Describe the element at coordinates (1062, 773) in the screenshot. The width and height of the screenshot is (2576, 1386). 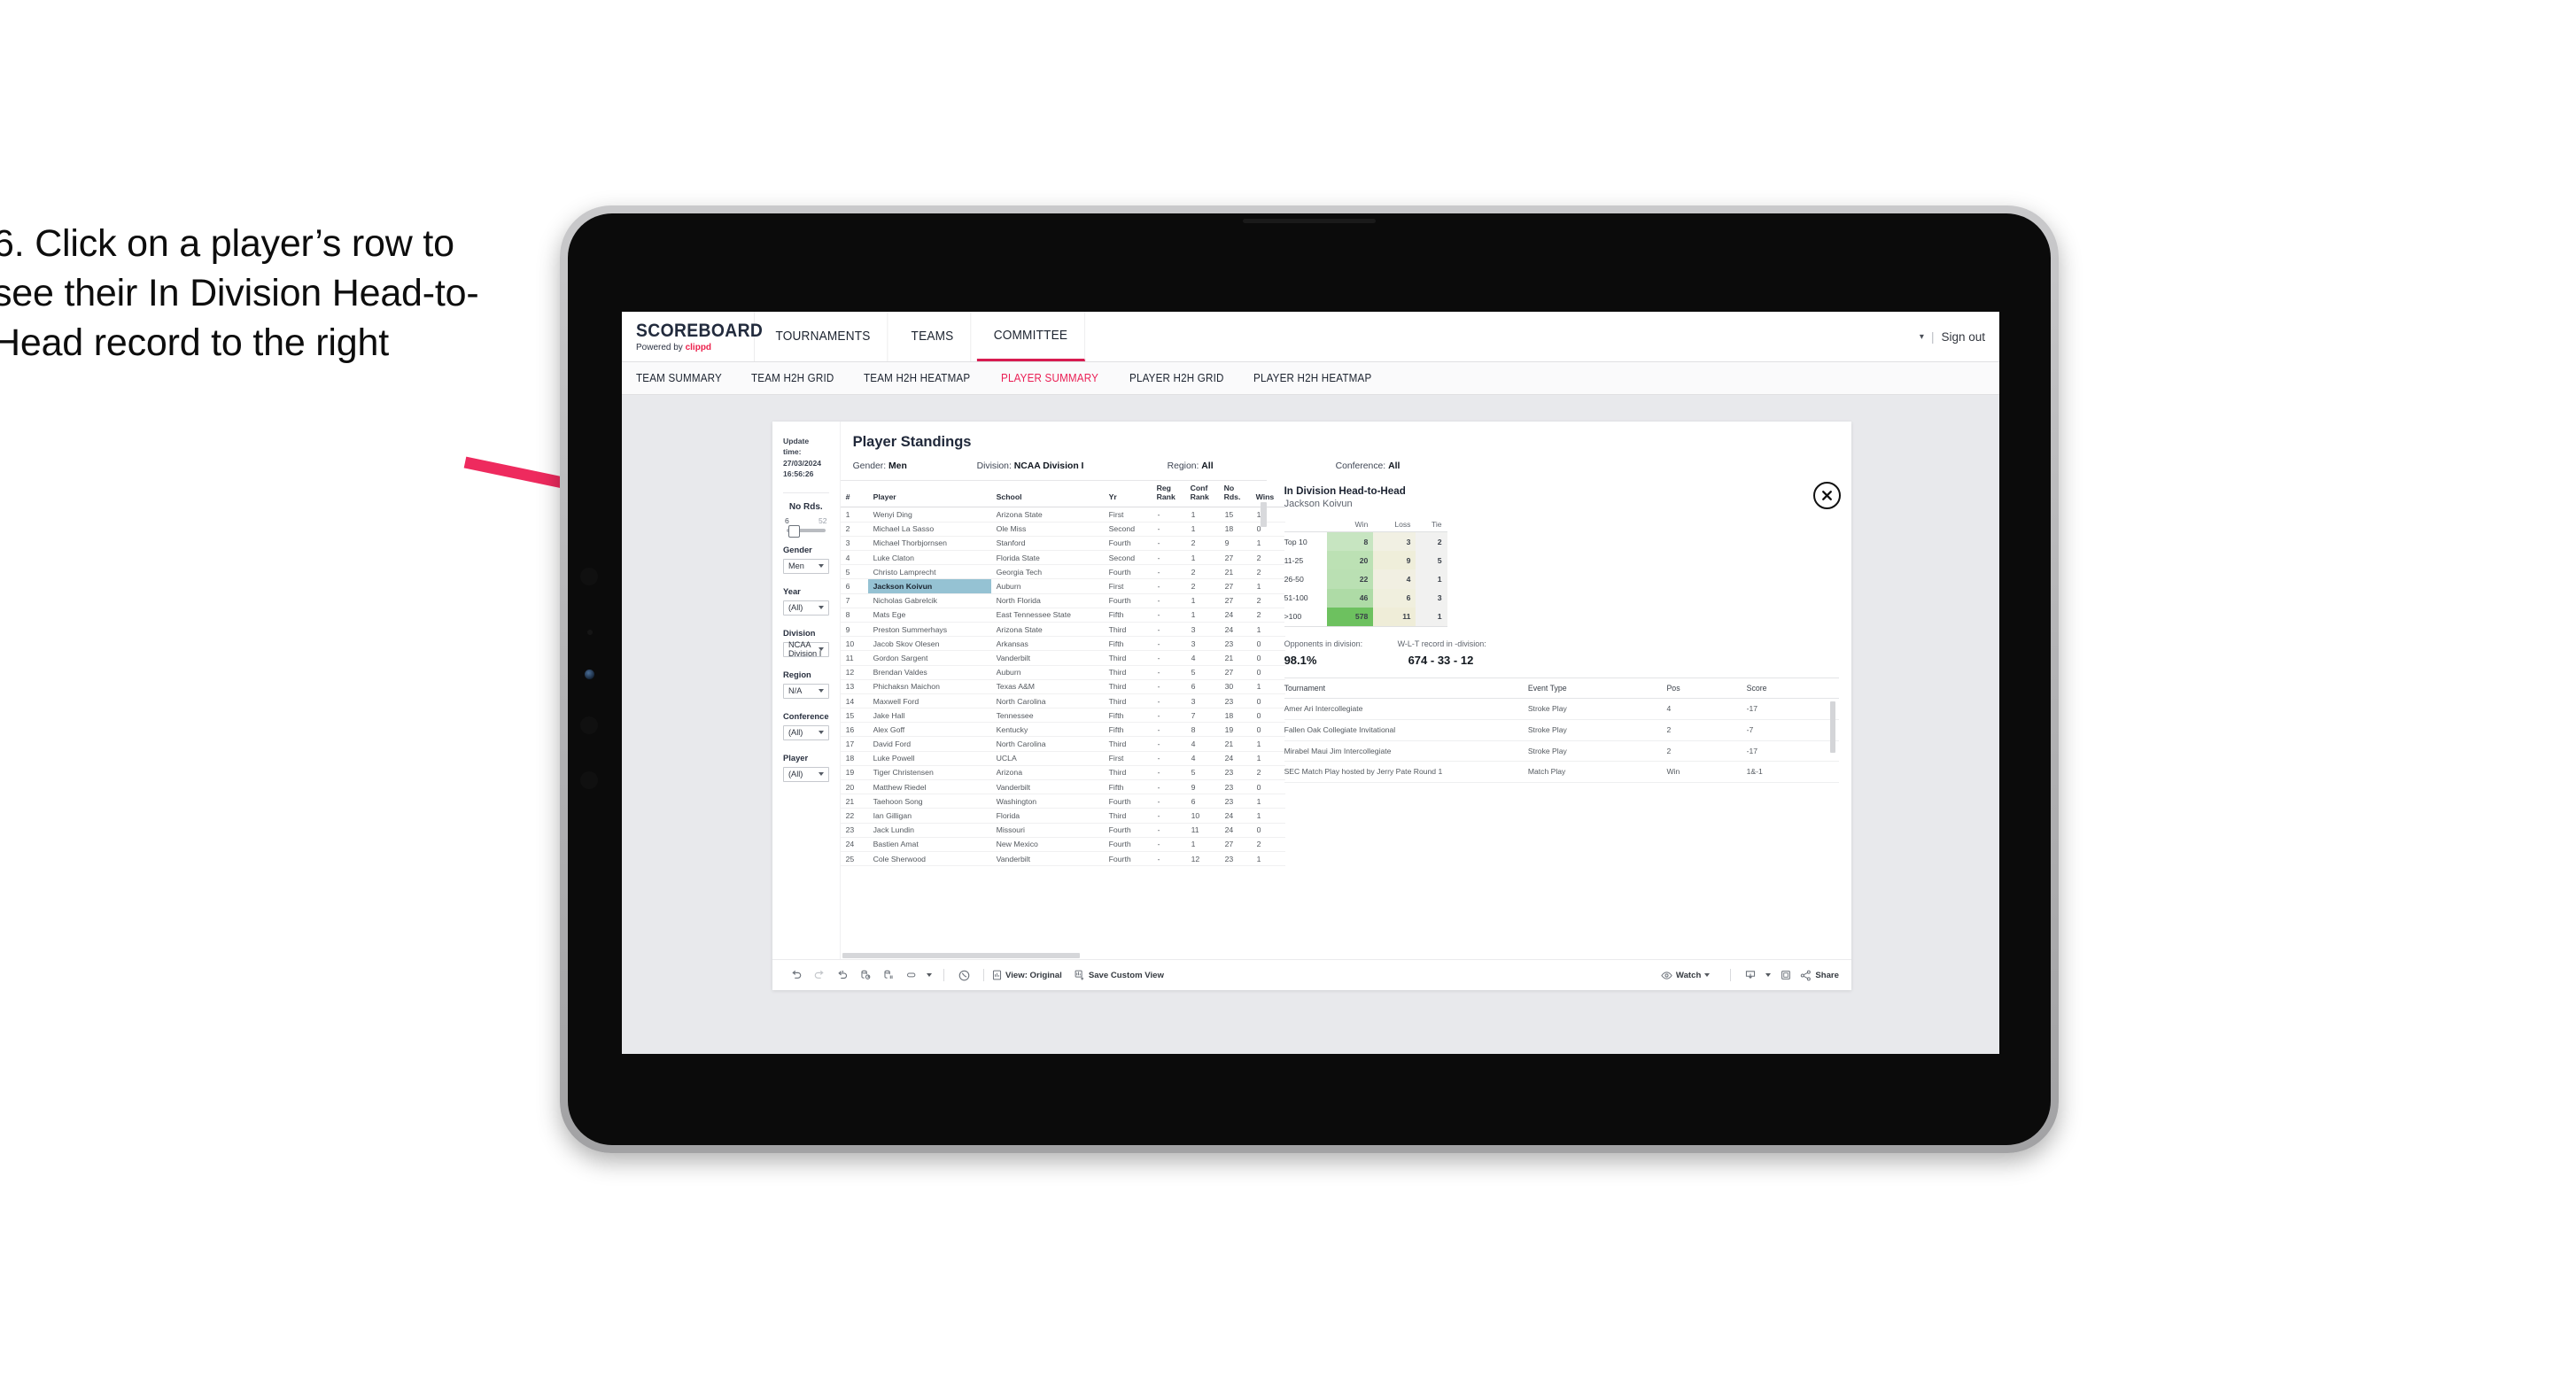
I see `table-row: 19 Tiger Christensen Arizona Third -5 23 2` at that location.